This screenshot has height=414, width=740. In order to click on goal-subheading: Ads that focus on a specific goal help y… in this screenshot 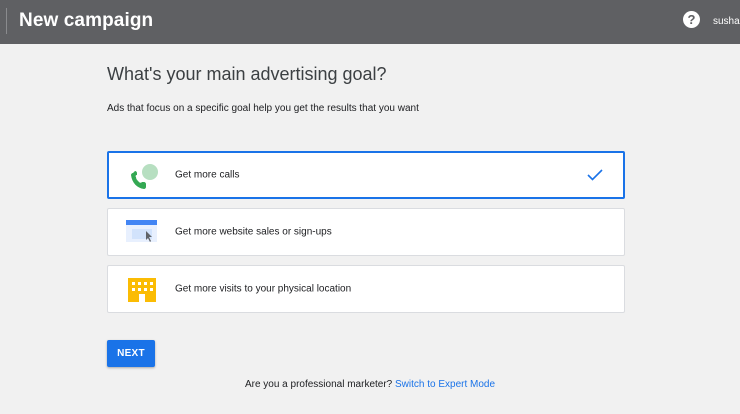, I will do `click(263, 108)`.